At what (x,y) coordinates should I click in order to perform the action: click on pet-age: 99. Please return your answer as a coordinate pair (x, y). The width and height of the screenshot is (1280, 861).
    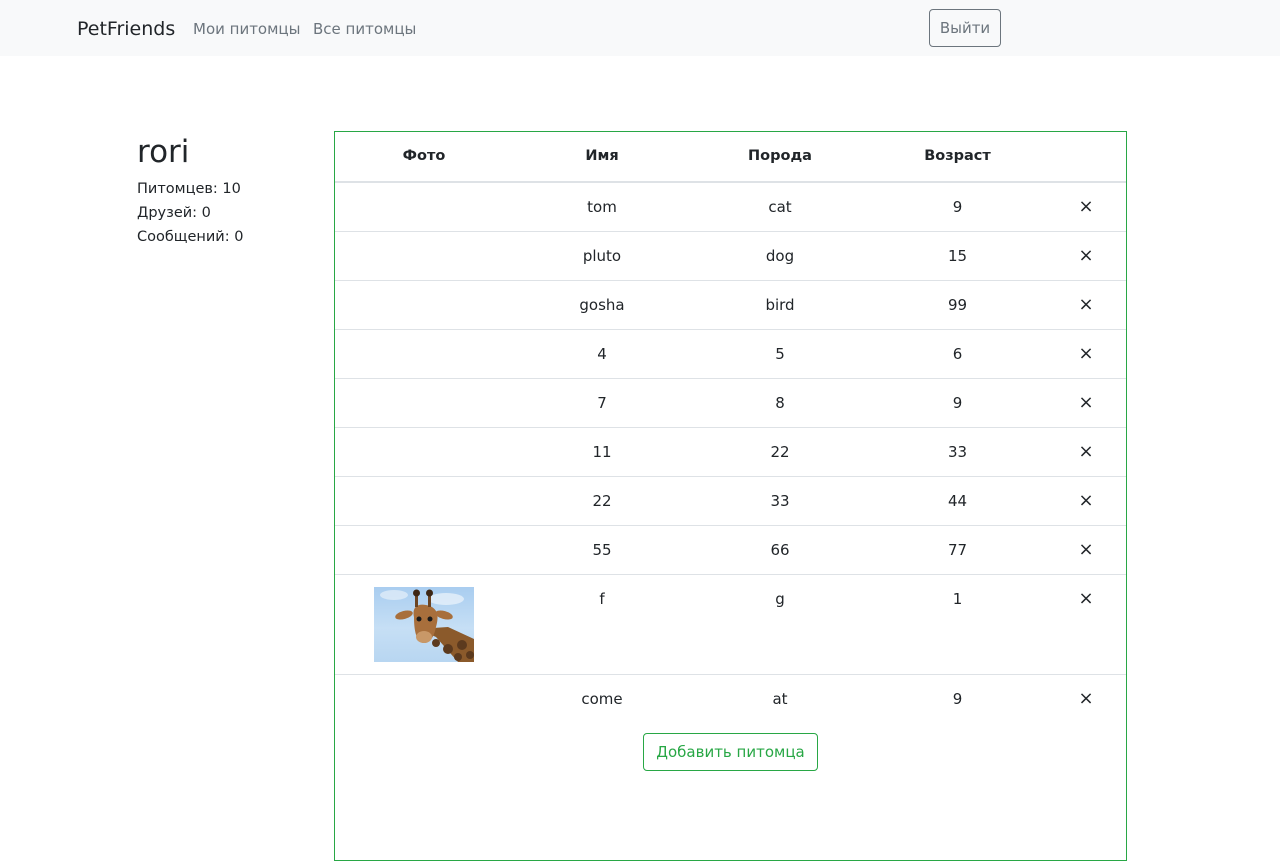
    Looking at the image, I should click on (957, 305).